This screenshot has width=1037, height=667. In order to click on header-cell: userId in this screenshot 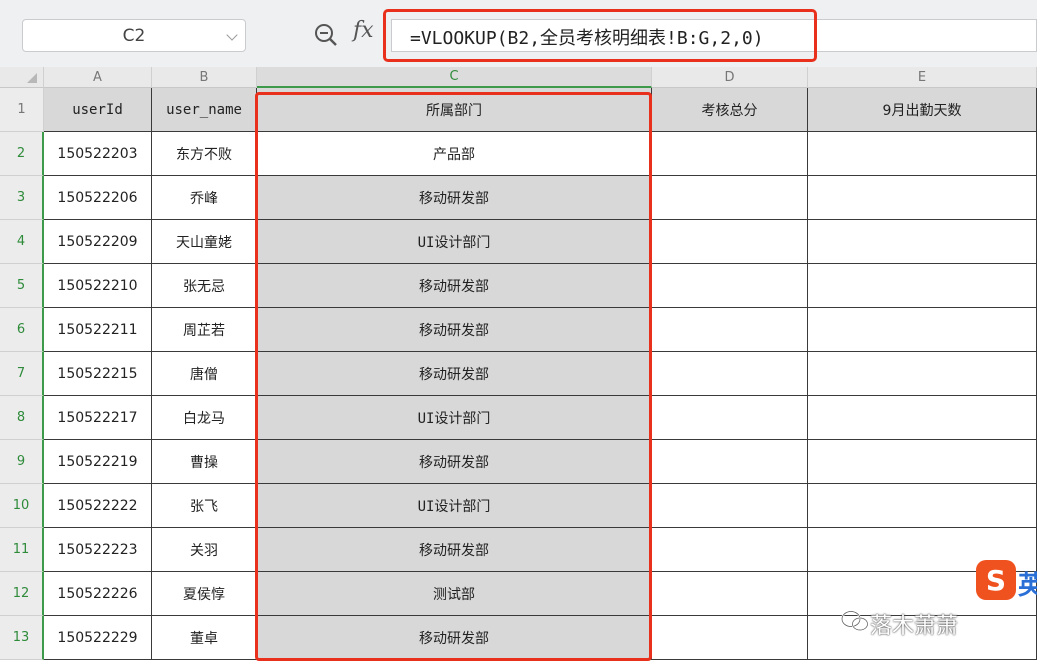, I will do `click(98, 110)`.